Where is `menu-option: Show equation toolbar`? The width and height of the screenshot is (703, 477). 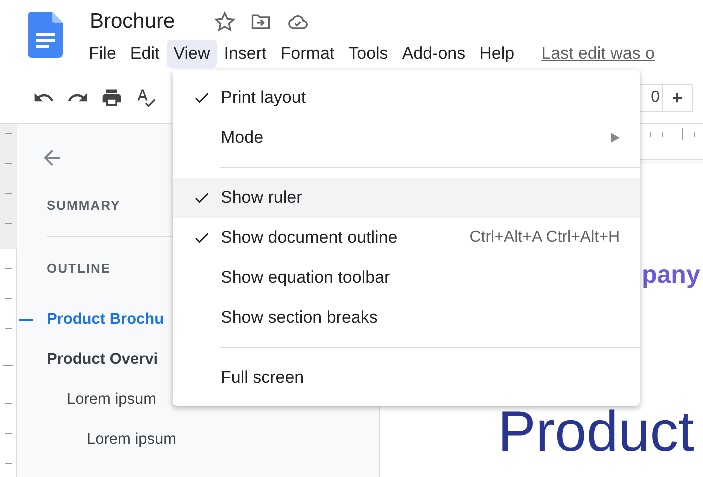 menu-option: Show equation toolbar is located at coordinates (406, 278).